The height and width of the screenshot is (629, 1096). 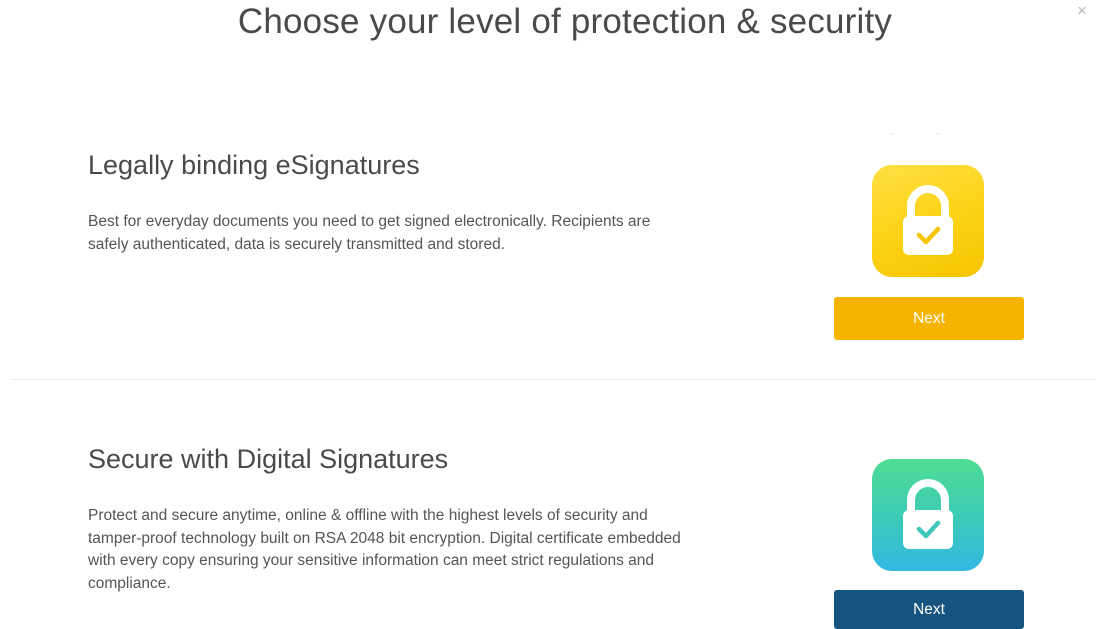 What do you see at coordinates (929, 318) in the screenshot?
I see `next-button-esignatures: Next` at bounding box center [929, 318].